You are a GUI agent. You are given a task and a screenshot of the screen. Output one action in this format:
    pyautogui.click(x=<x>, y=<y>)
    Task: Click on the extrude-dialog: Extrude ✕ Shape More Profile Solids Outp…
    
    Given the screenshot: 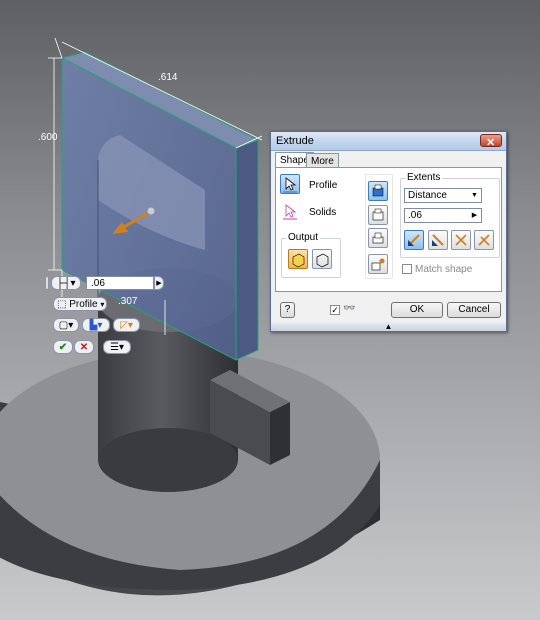 What is the action you would take?
    pyautogui.click(x=388, y=231)
    